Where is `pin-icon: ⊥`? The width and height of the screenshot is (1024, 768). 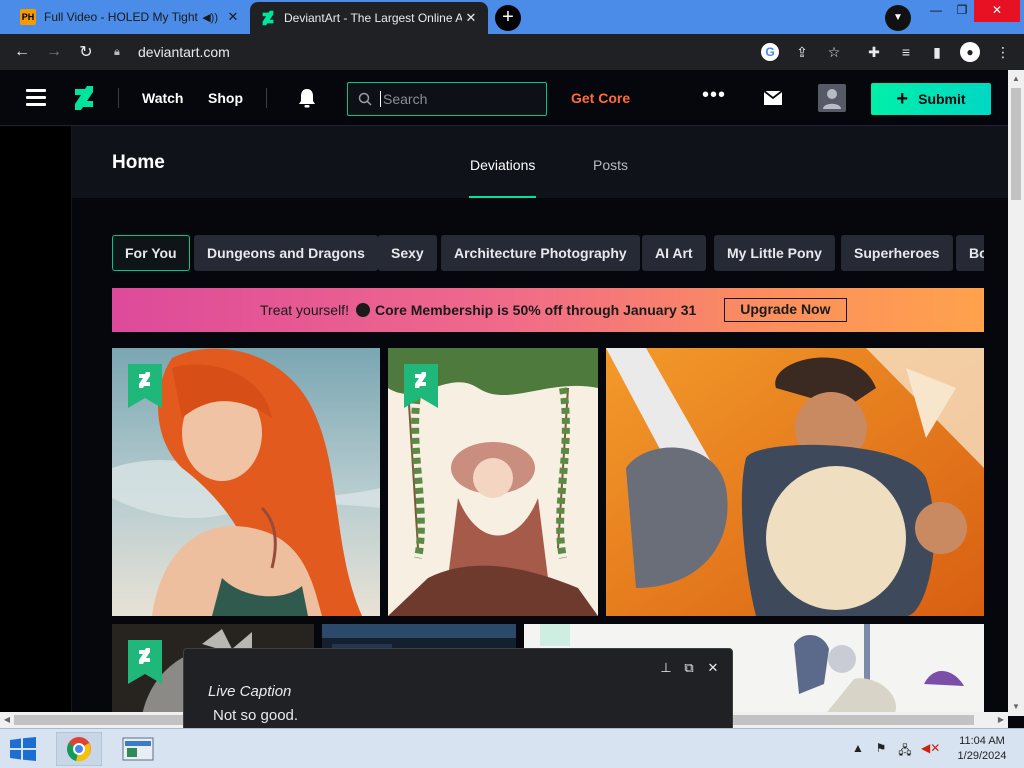 pin-icon: ⊥ is located at coordinates (666, 668).